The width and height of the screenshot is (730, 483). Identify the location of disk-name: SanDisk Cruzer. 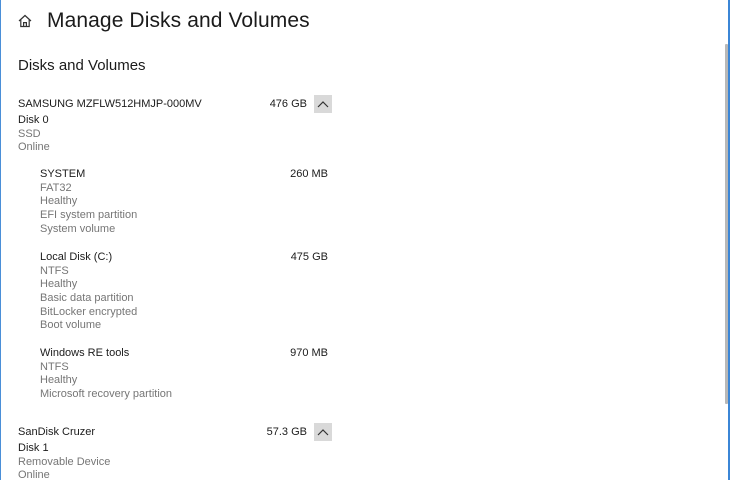
(57, 432).